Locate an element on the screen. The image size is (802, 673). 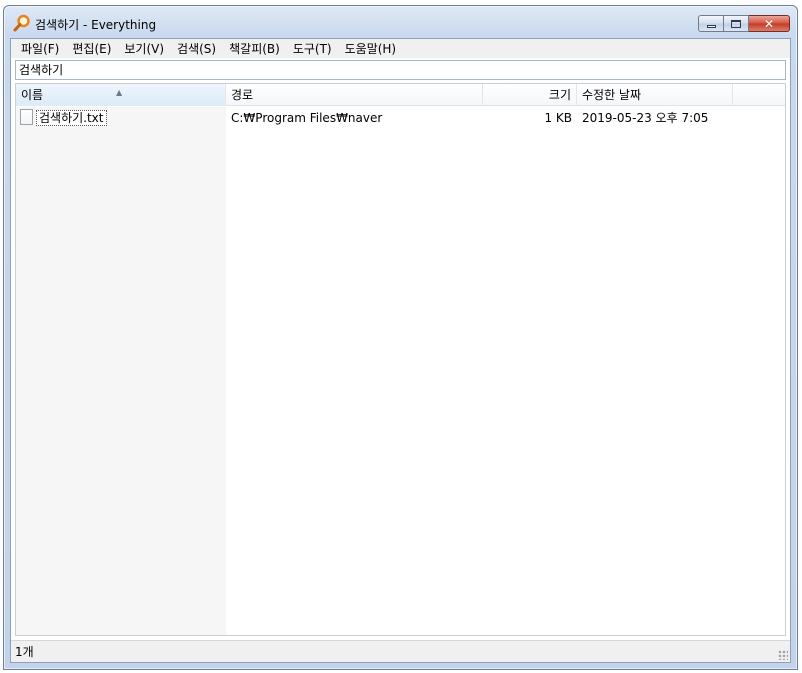
row-path-cell: C:₩Program Files₩naver is located at coordinates (307, 118).